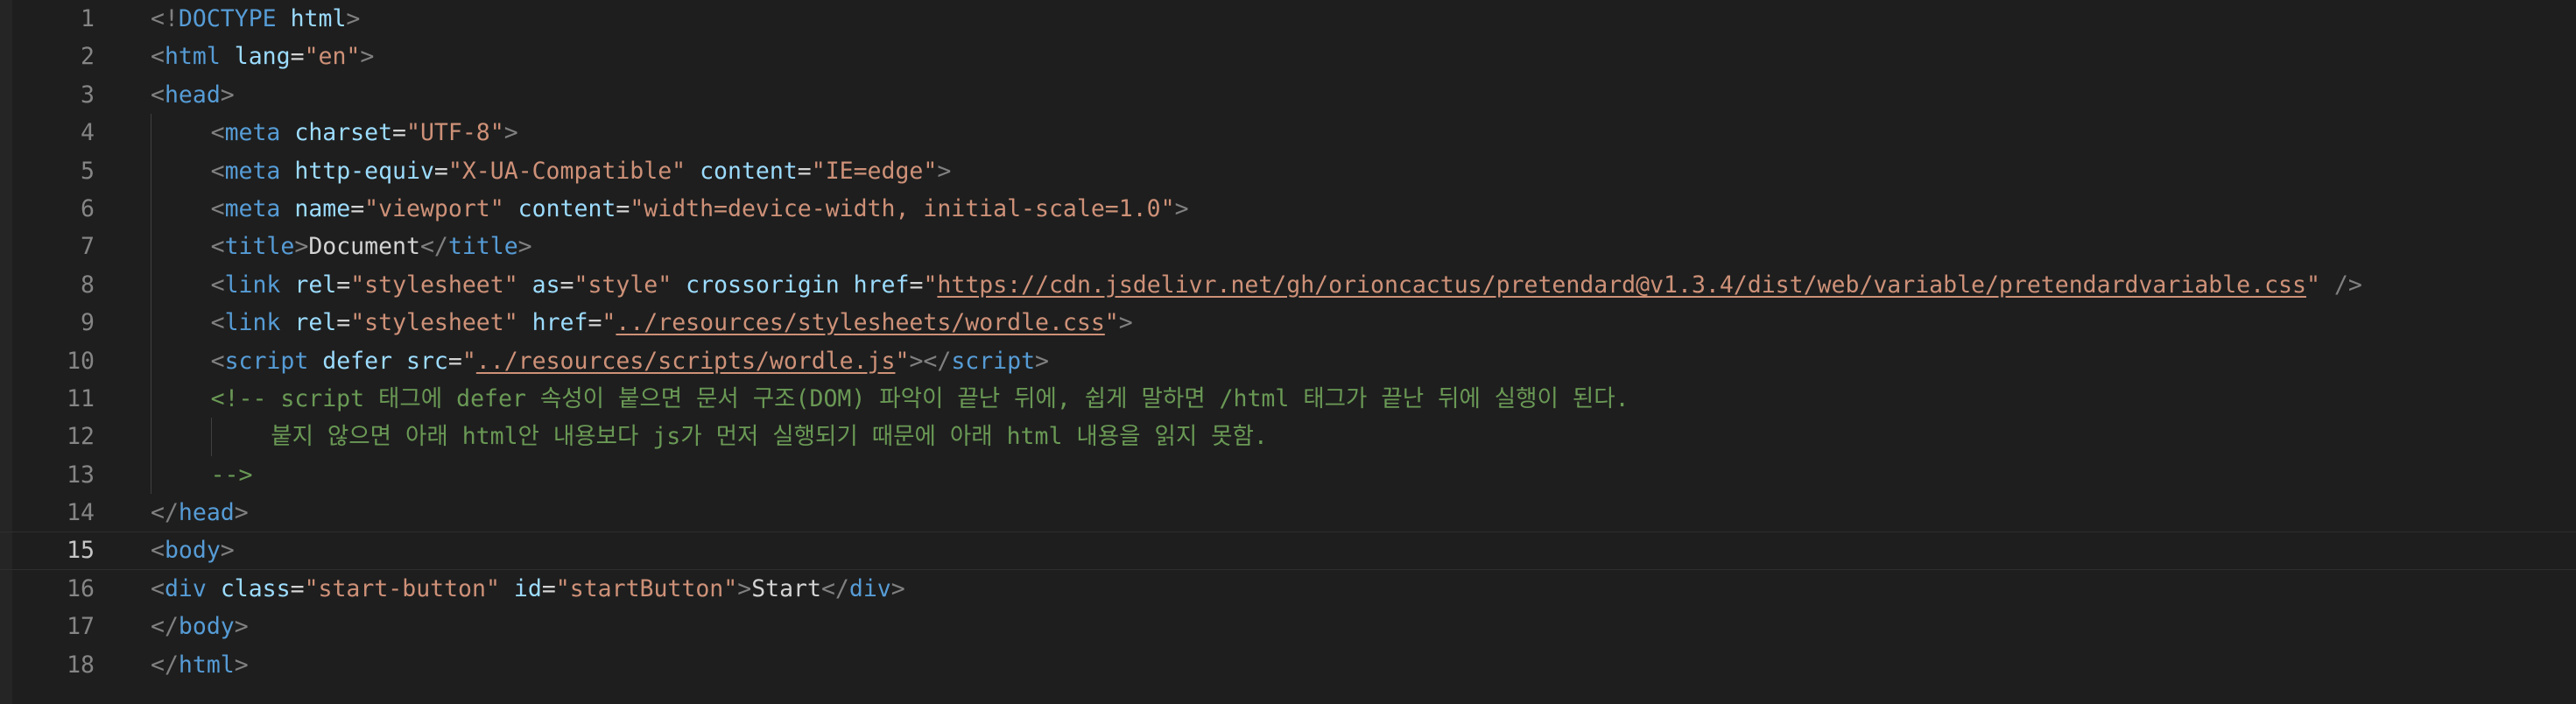 The height and width of the screenshot is (704, 2576). I want to click on line-content: <html lang="en">, so click(262, 57).